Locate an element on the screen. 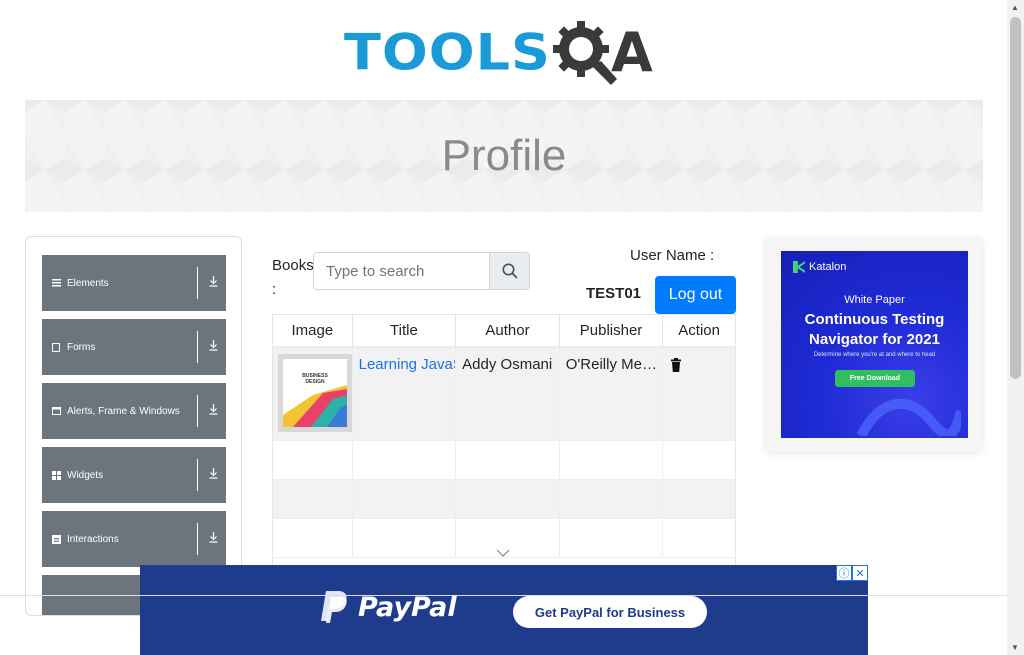  column-header-image: Image is located at coordinates (313, 330).